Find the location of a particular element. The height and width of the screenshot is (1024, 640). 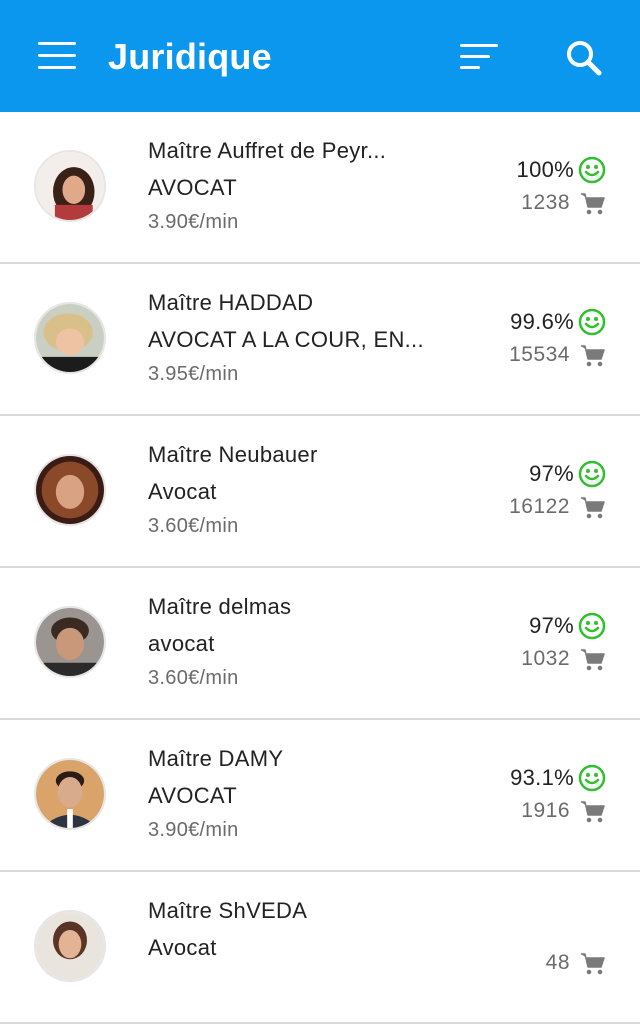

satisfaction-rating: 100% is located at coordinates (545, 169).